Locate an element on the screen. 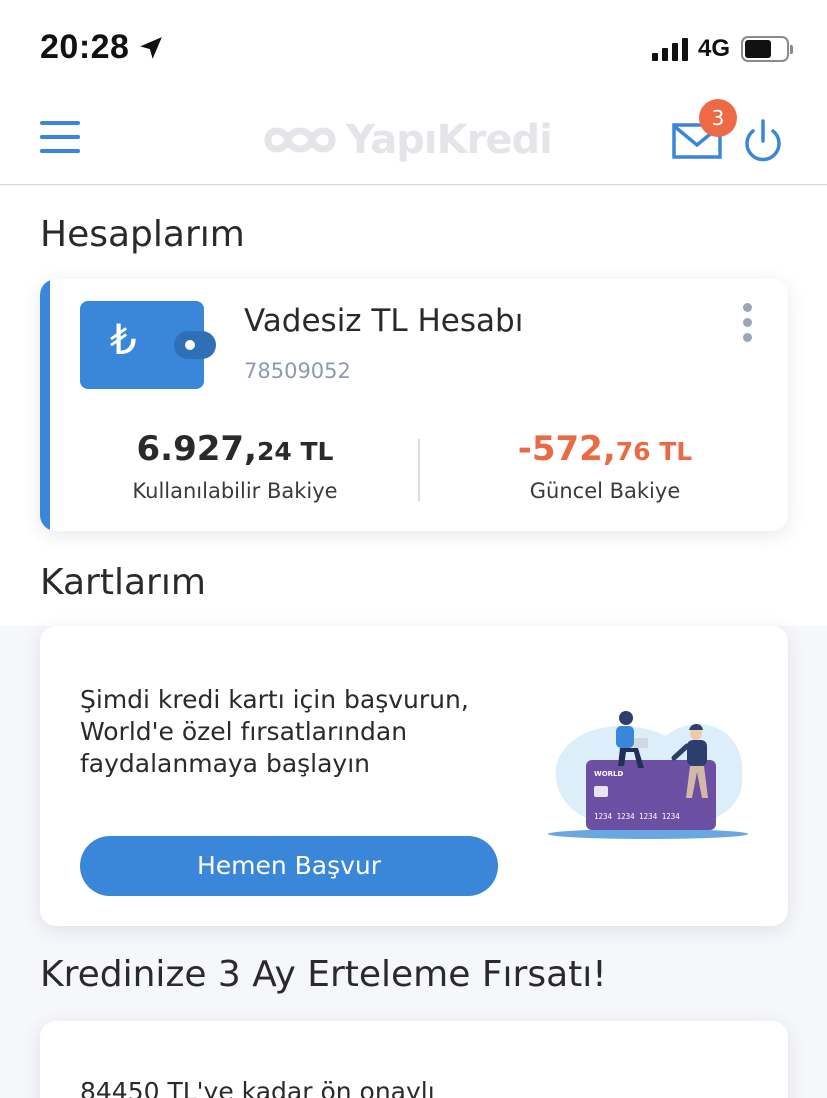 The height and width of the screenshot is (1098, 827). accounts-title: Hesaplarım is located at coordinates (142, 234).